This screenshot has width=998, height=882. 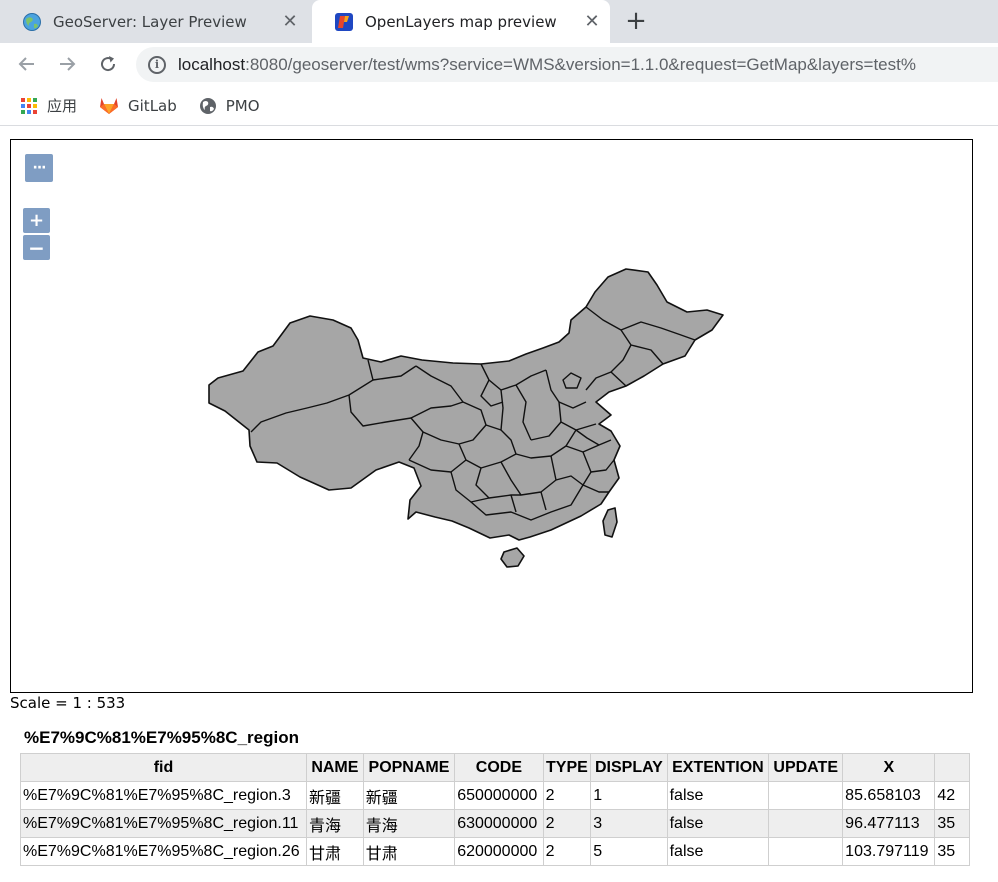 I want to click on tab-openlayers-map-preview: OpenLayers map preview ✕, so click(x=461, y=21).